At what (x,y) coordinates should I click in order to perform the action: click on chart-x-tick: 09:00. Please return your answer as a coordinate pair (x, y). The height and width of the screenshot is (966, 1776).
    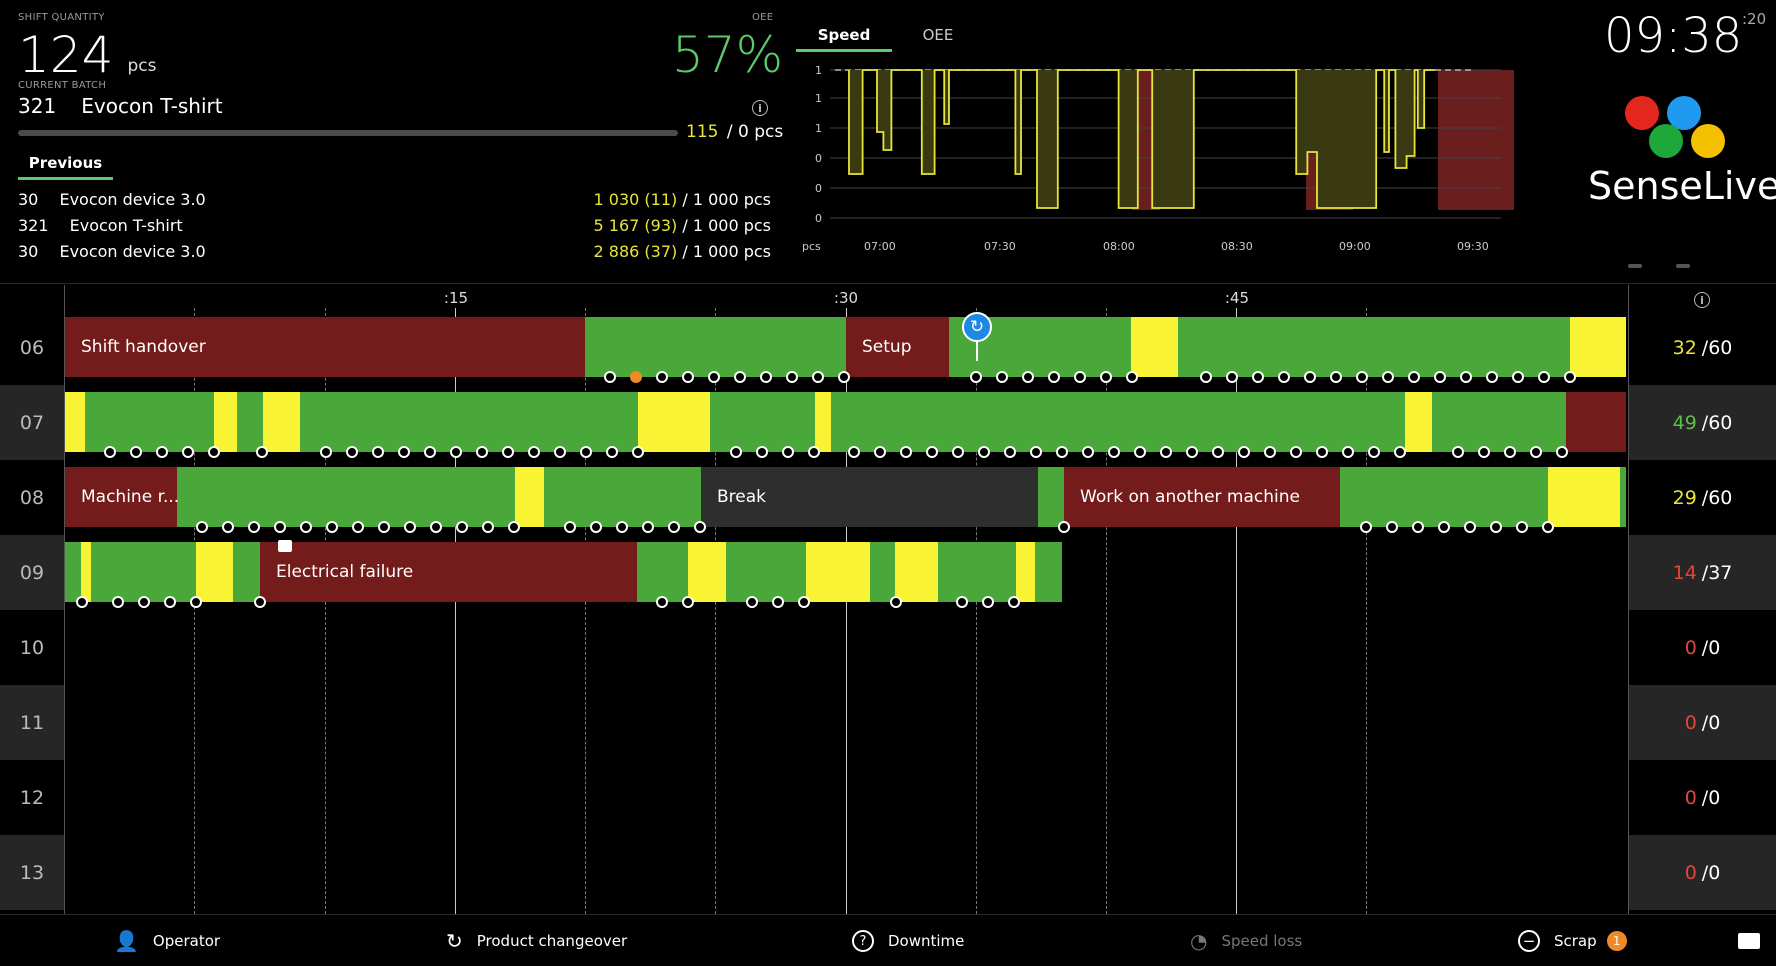
    Looking at the image, I should click on (1355, 246).